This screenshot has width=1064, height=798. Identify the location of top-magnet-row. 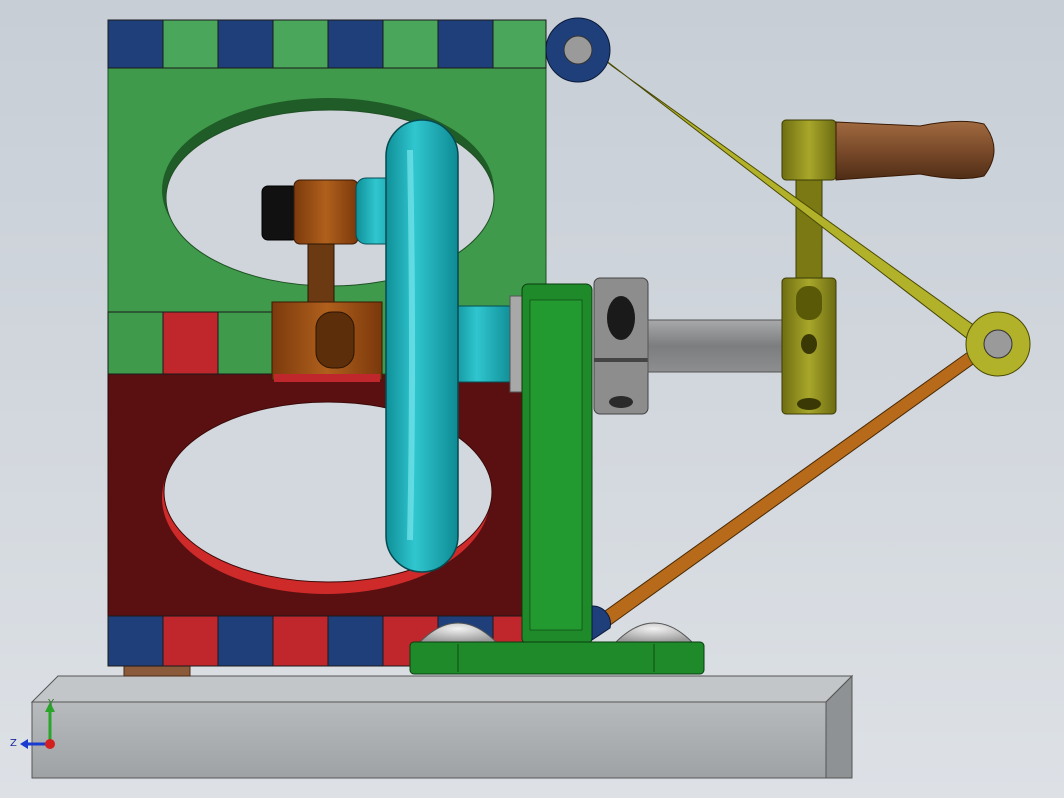
(327, 44).